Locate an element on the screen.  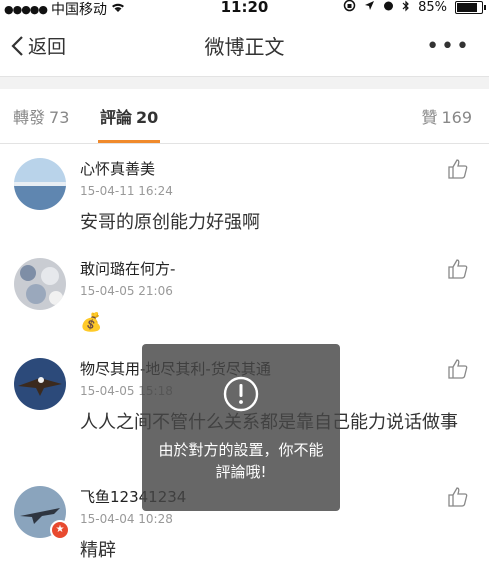
tab-comments-count: 20 is located at coordinates (147, 117).